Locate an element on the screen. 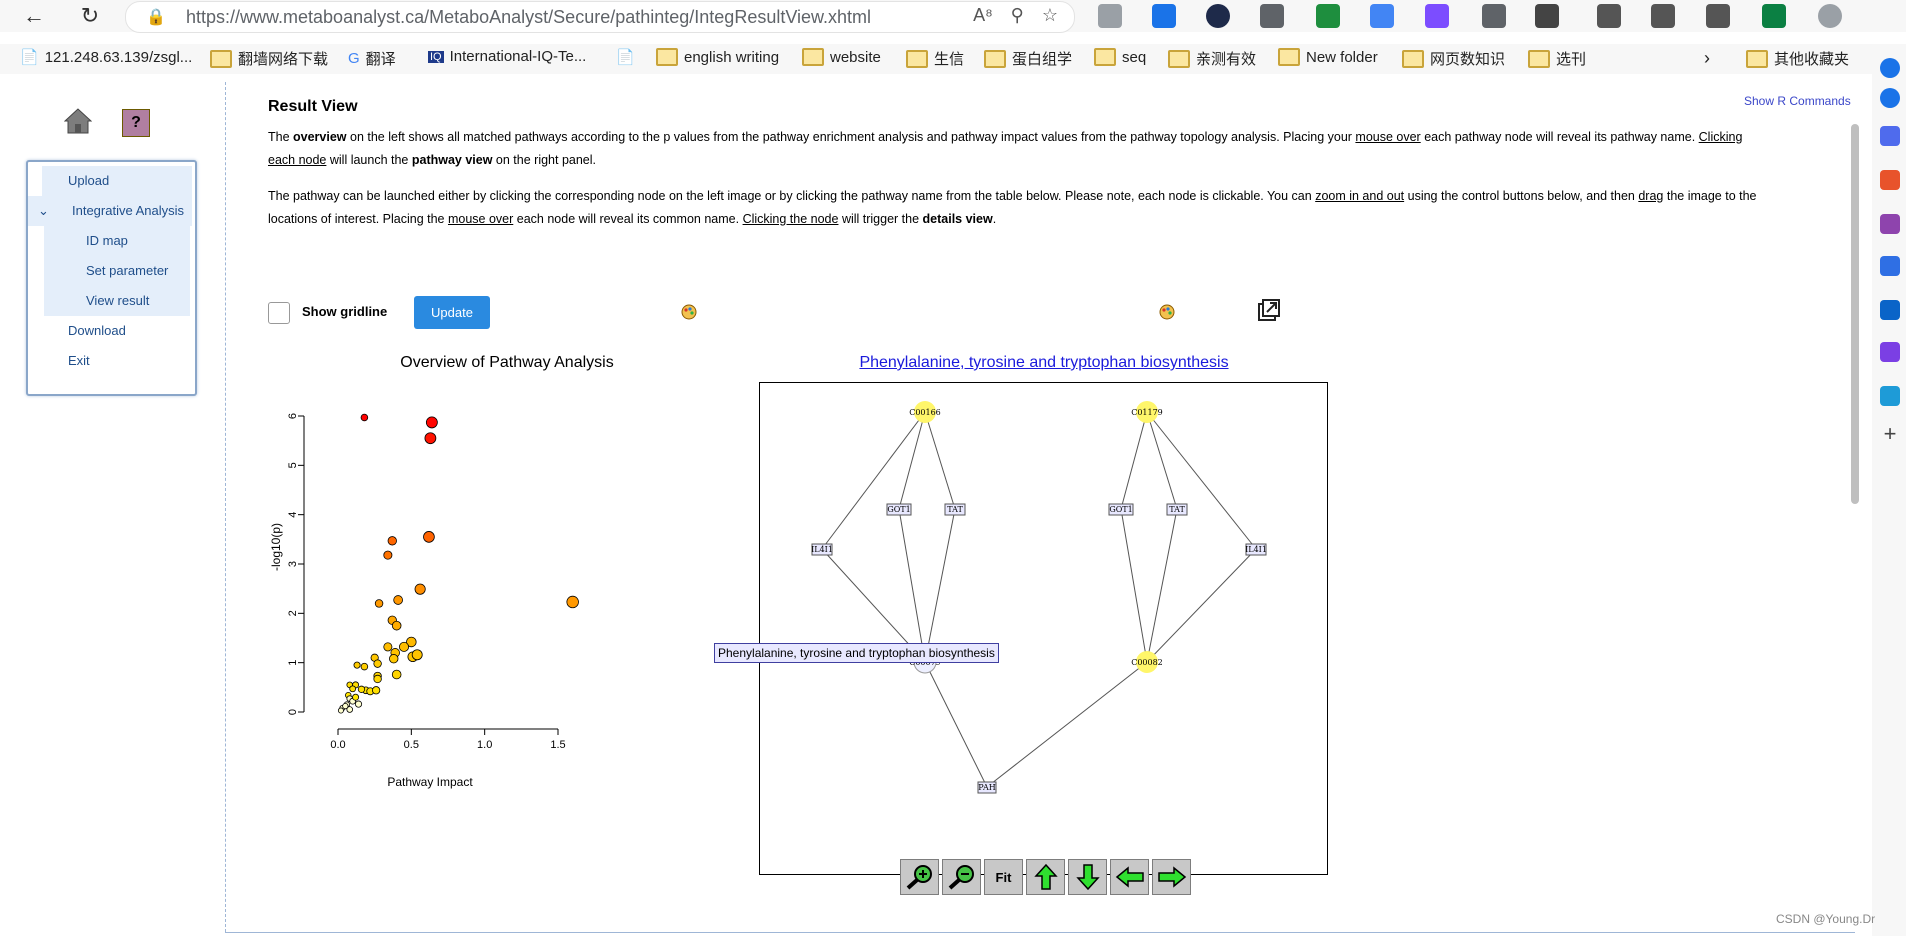  scrollbar-thumb is located at coordinates (1855, 314).